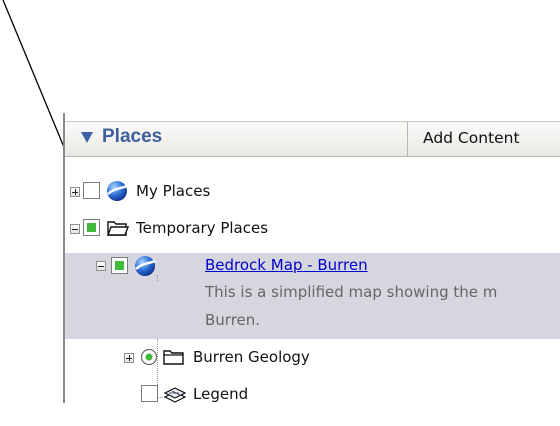  What do you see at coordinates (471, 138) in the screenshot?
I see `add-content-label: Add Content` at bounding box center [471, 138].